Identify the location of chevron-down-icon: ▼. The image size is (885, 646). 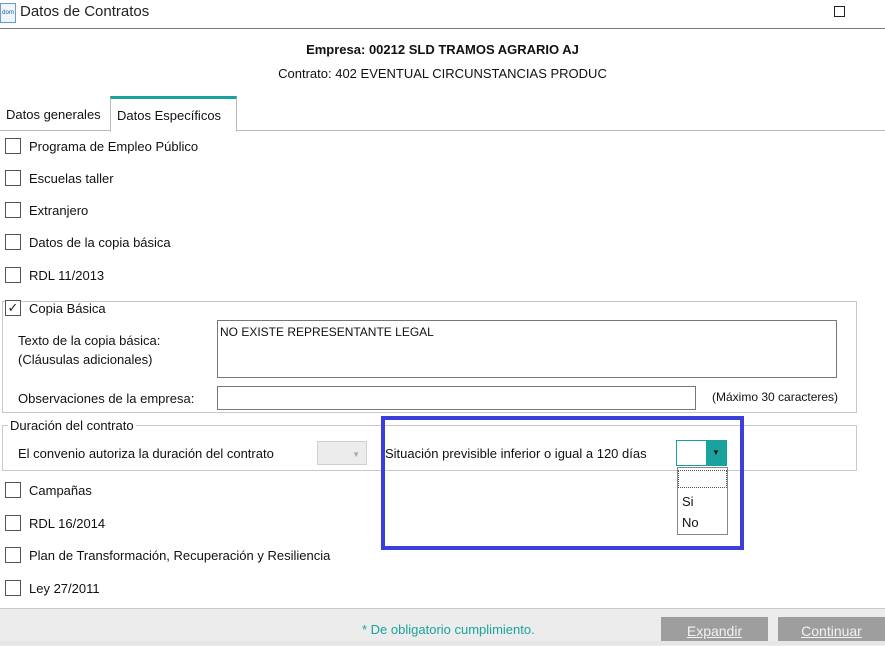
(356, 454).